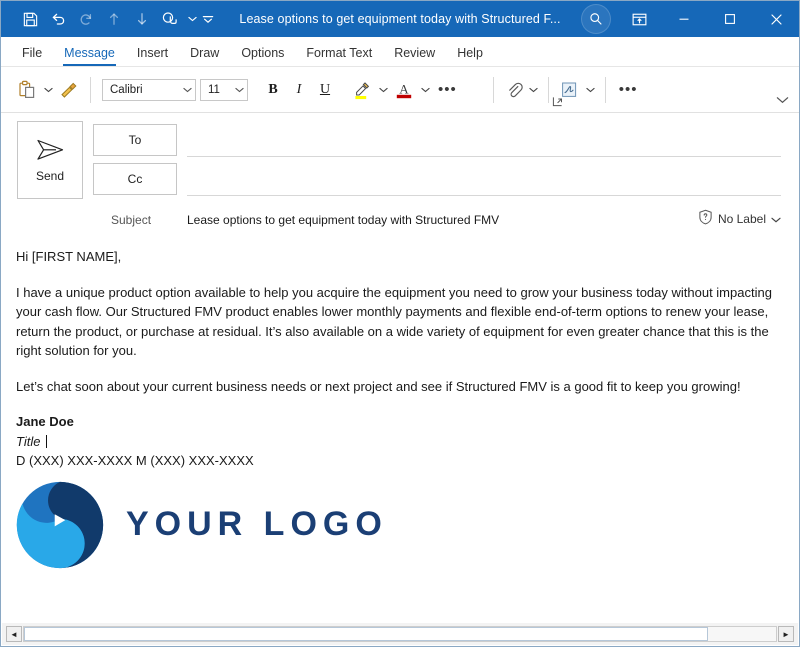 Image resolution: width=800 pixels, height=647 pixels. Describe the element at coordinates (30, 19) in the screenshot. I see `save-icon` at that location.